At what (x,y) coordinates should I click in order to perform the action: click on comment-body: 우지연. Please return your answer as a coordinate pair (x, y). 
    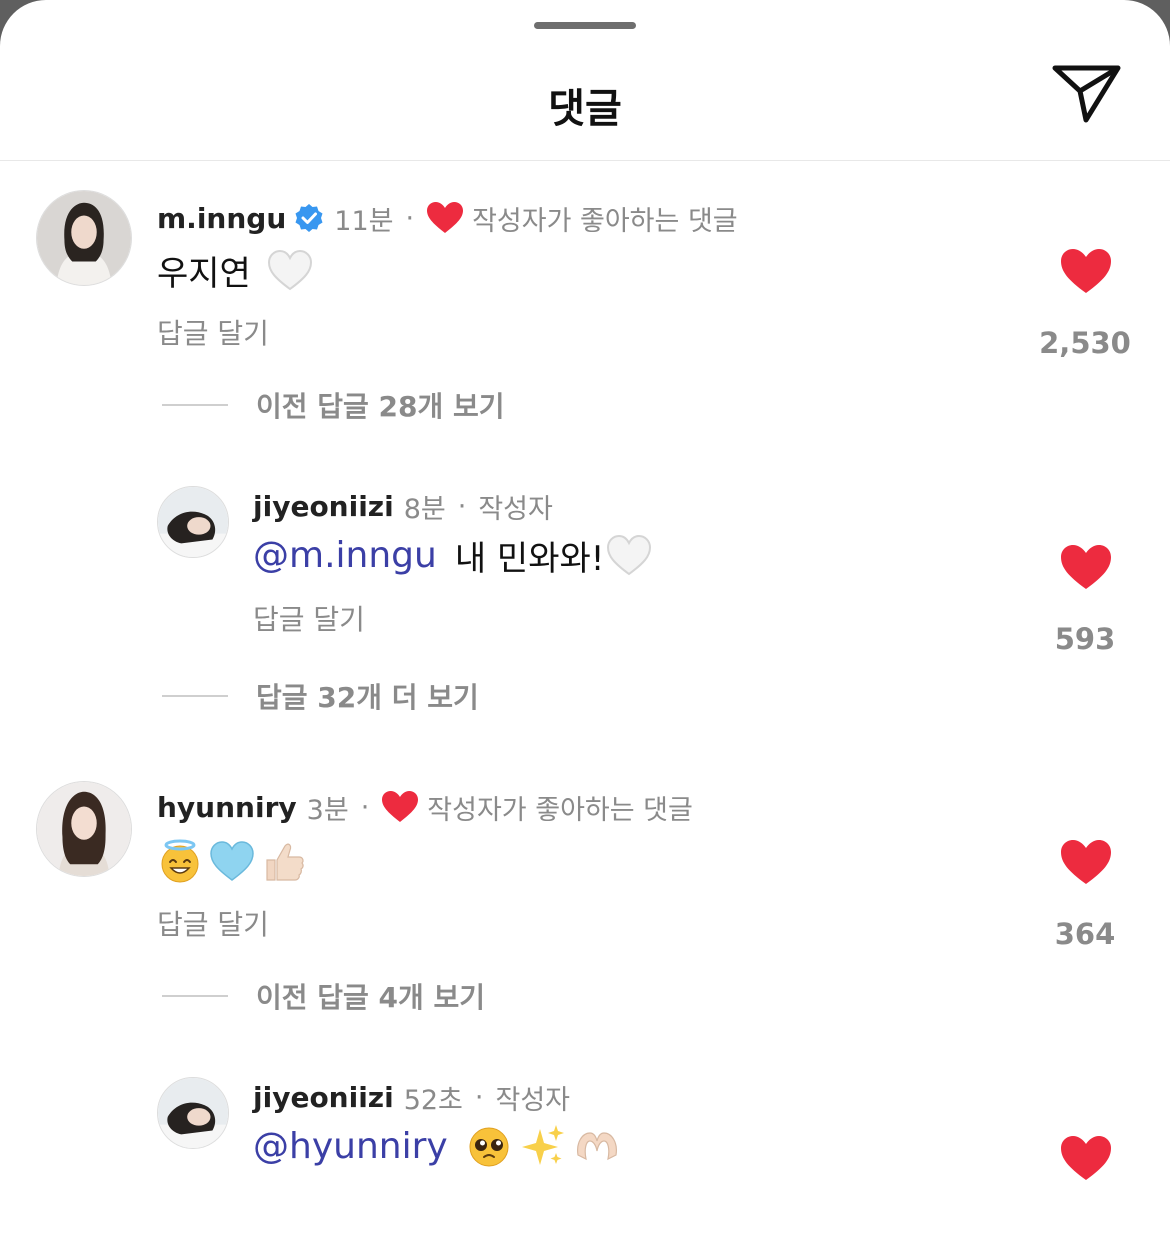
    Looking at the image, I should click on (204, 273).